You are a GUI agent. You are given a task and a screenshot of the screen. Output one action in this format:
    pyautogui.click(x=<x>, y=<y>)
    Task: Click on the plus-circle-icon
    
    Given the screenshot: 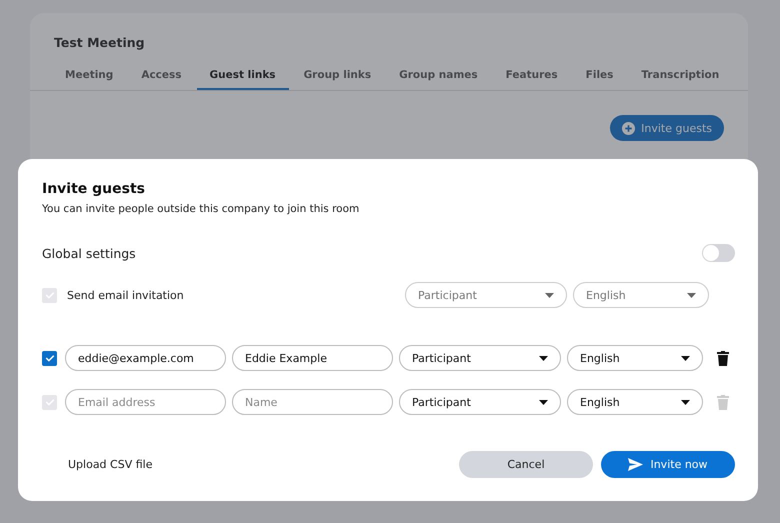 What is the action you would take?
    pyautogui.click(x=629, y=128)
    